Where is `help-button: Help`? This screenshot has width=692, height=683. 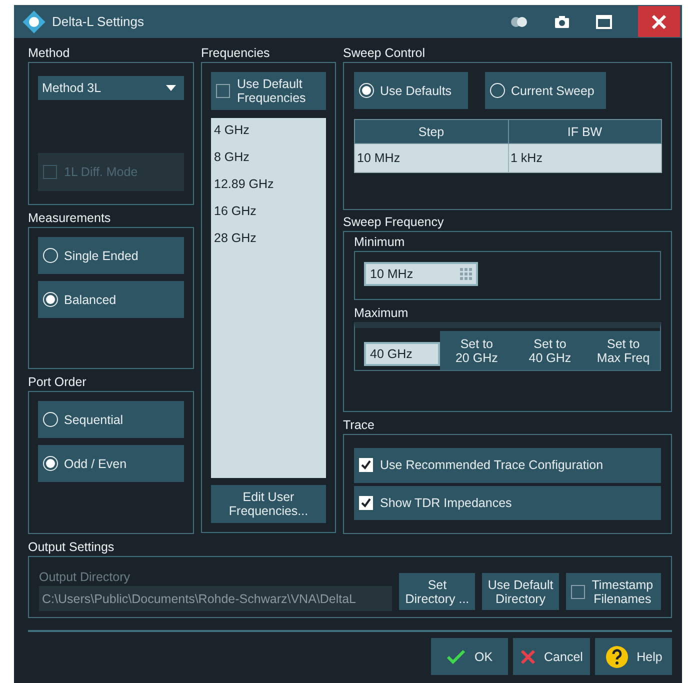
help-button: Help is located at coordinates (633, 656).